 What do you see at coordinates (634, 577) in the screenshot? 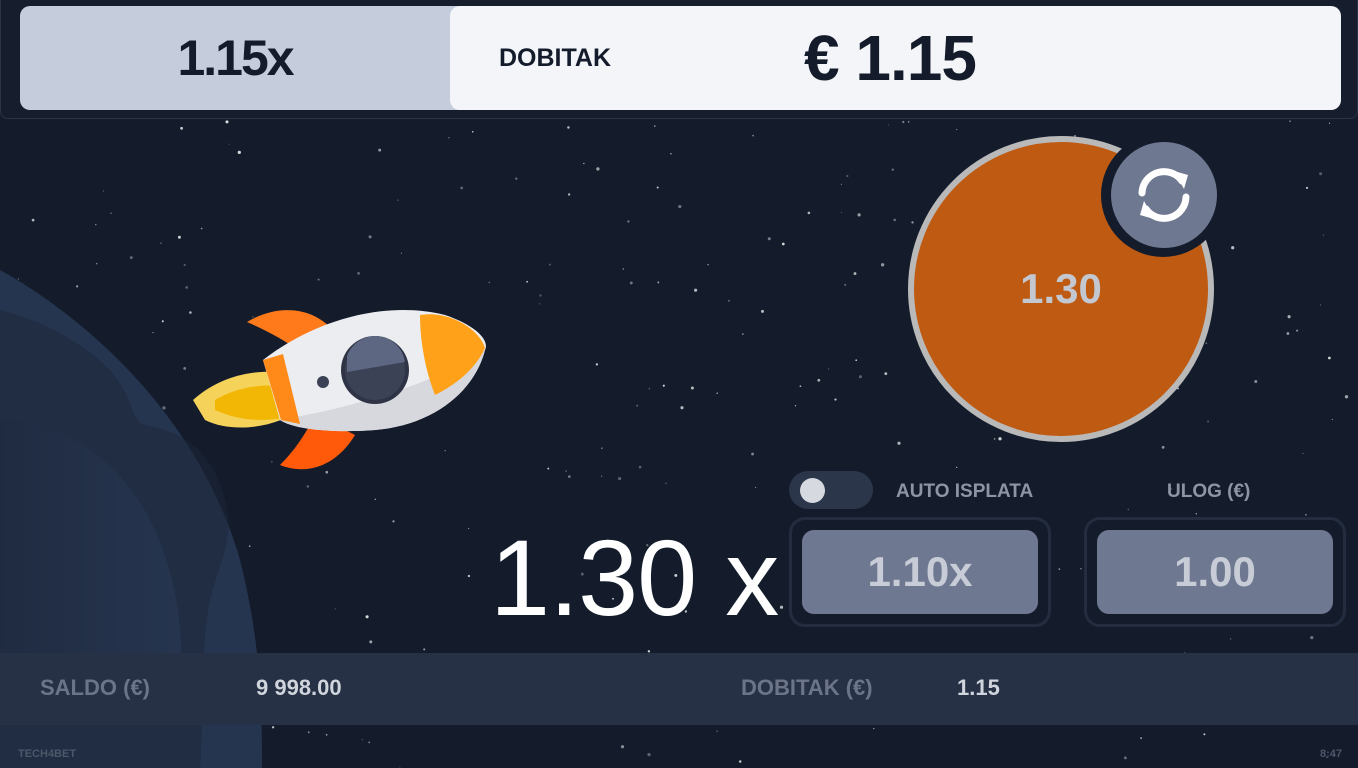
I see `current-multiplier: 1.30 x` at bounding box center [634, 577].